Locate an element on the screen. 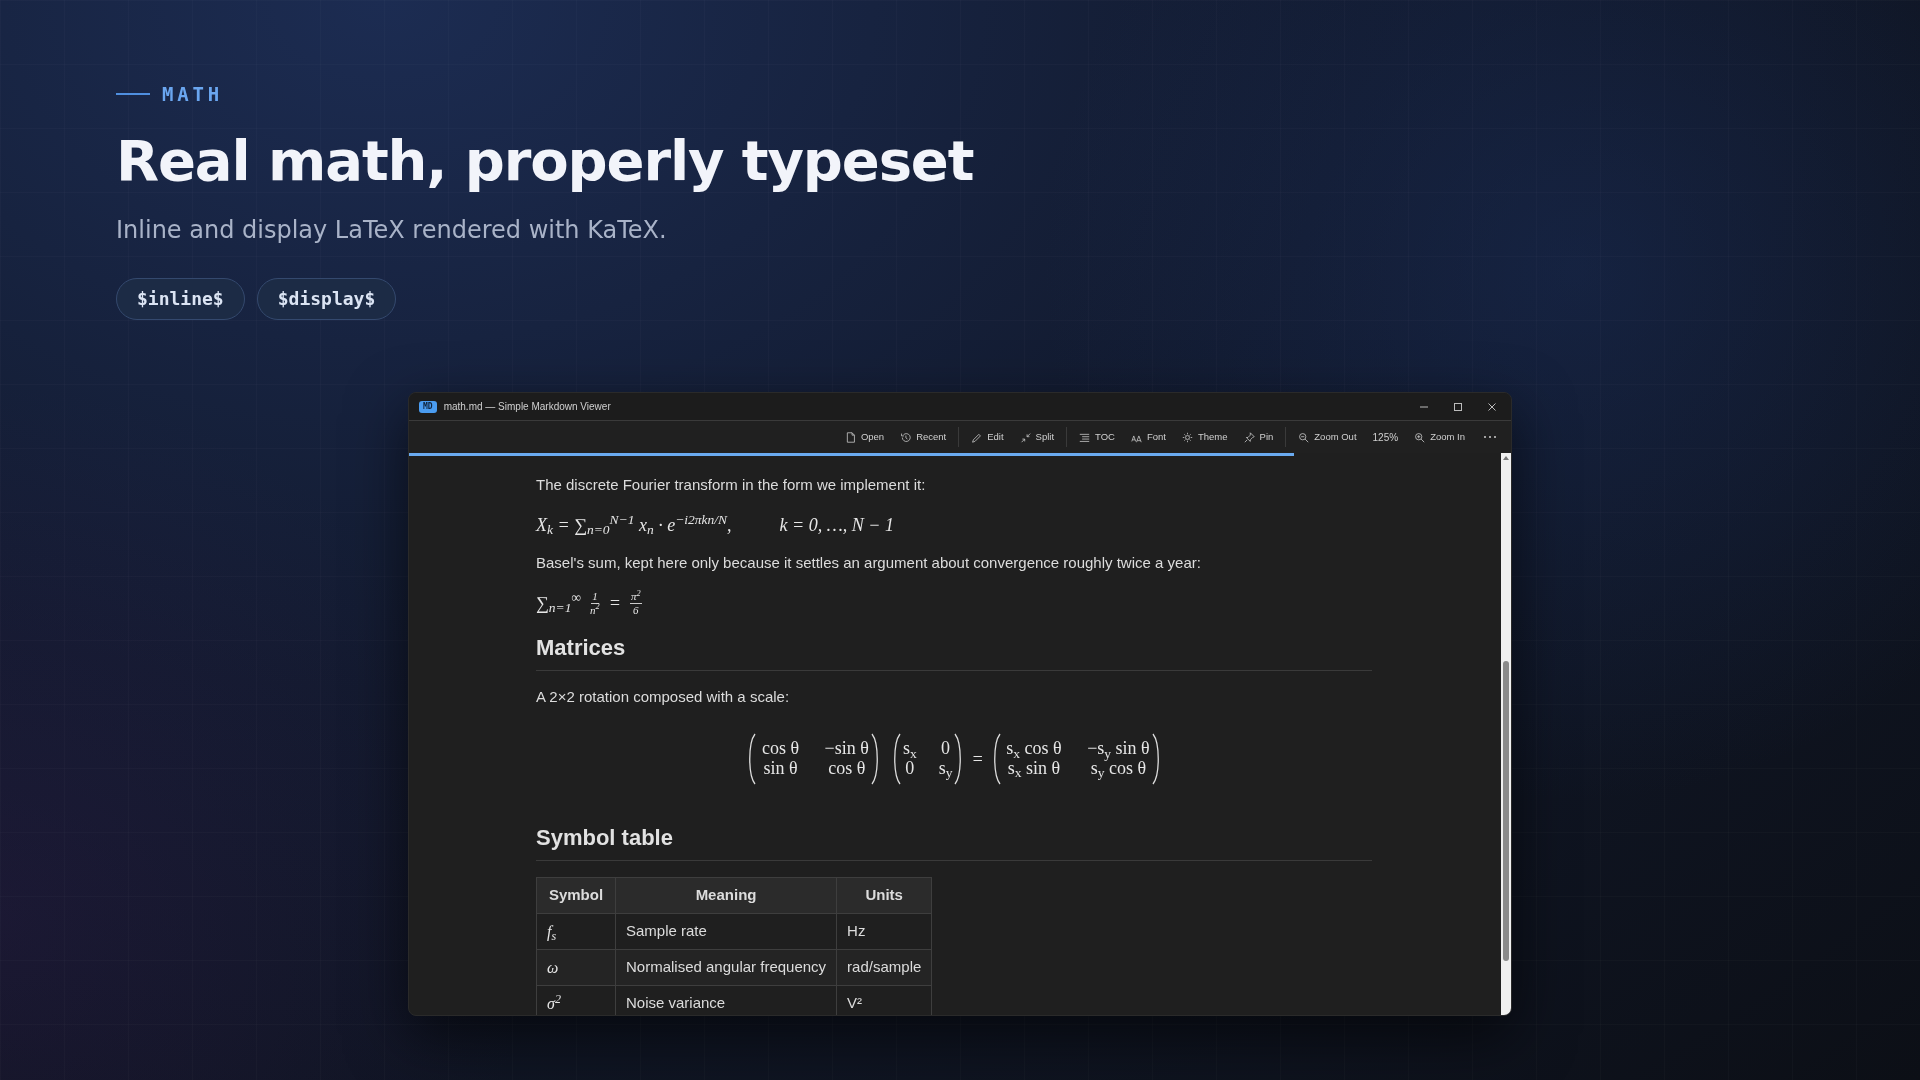 Image resolution: width=1920 pixels, height=1080 pixels. toolbar-button: Edit is located at coordinates (987, 437).